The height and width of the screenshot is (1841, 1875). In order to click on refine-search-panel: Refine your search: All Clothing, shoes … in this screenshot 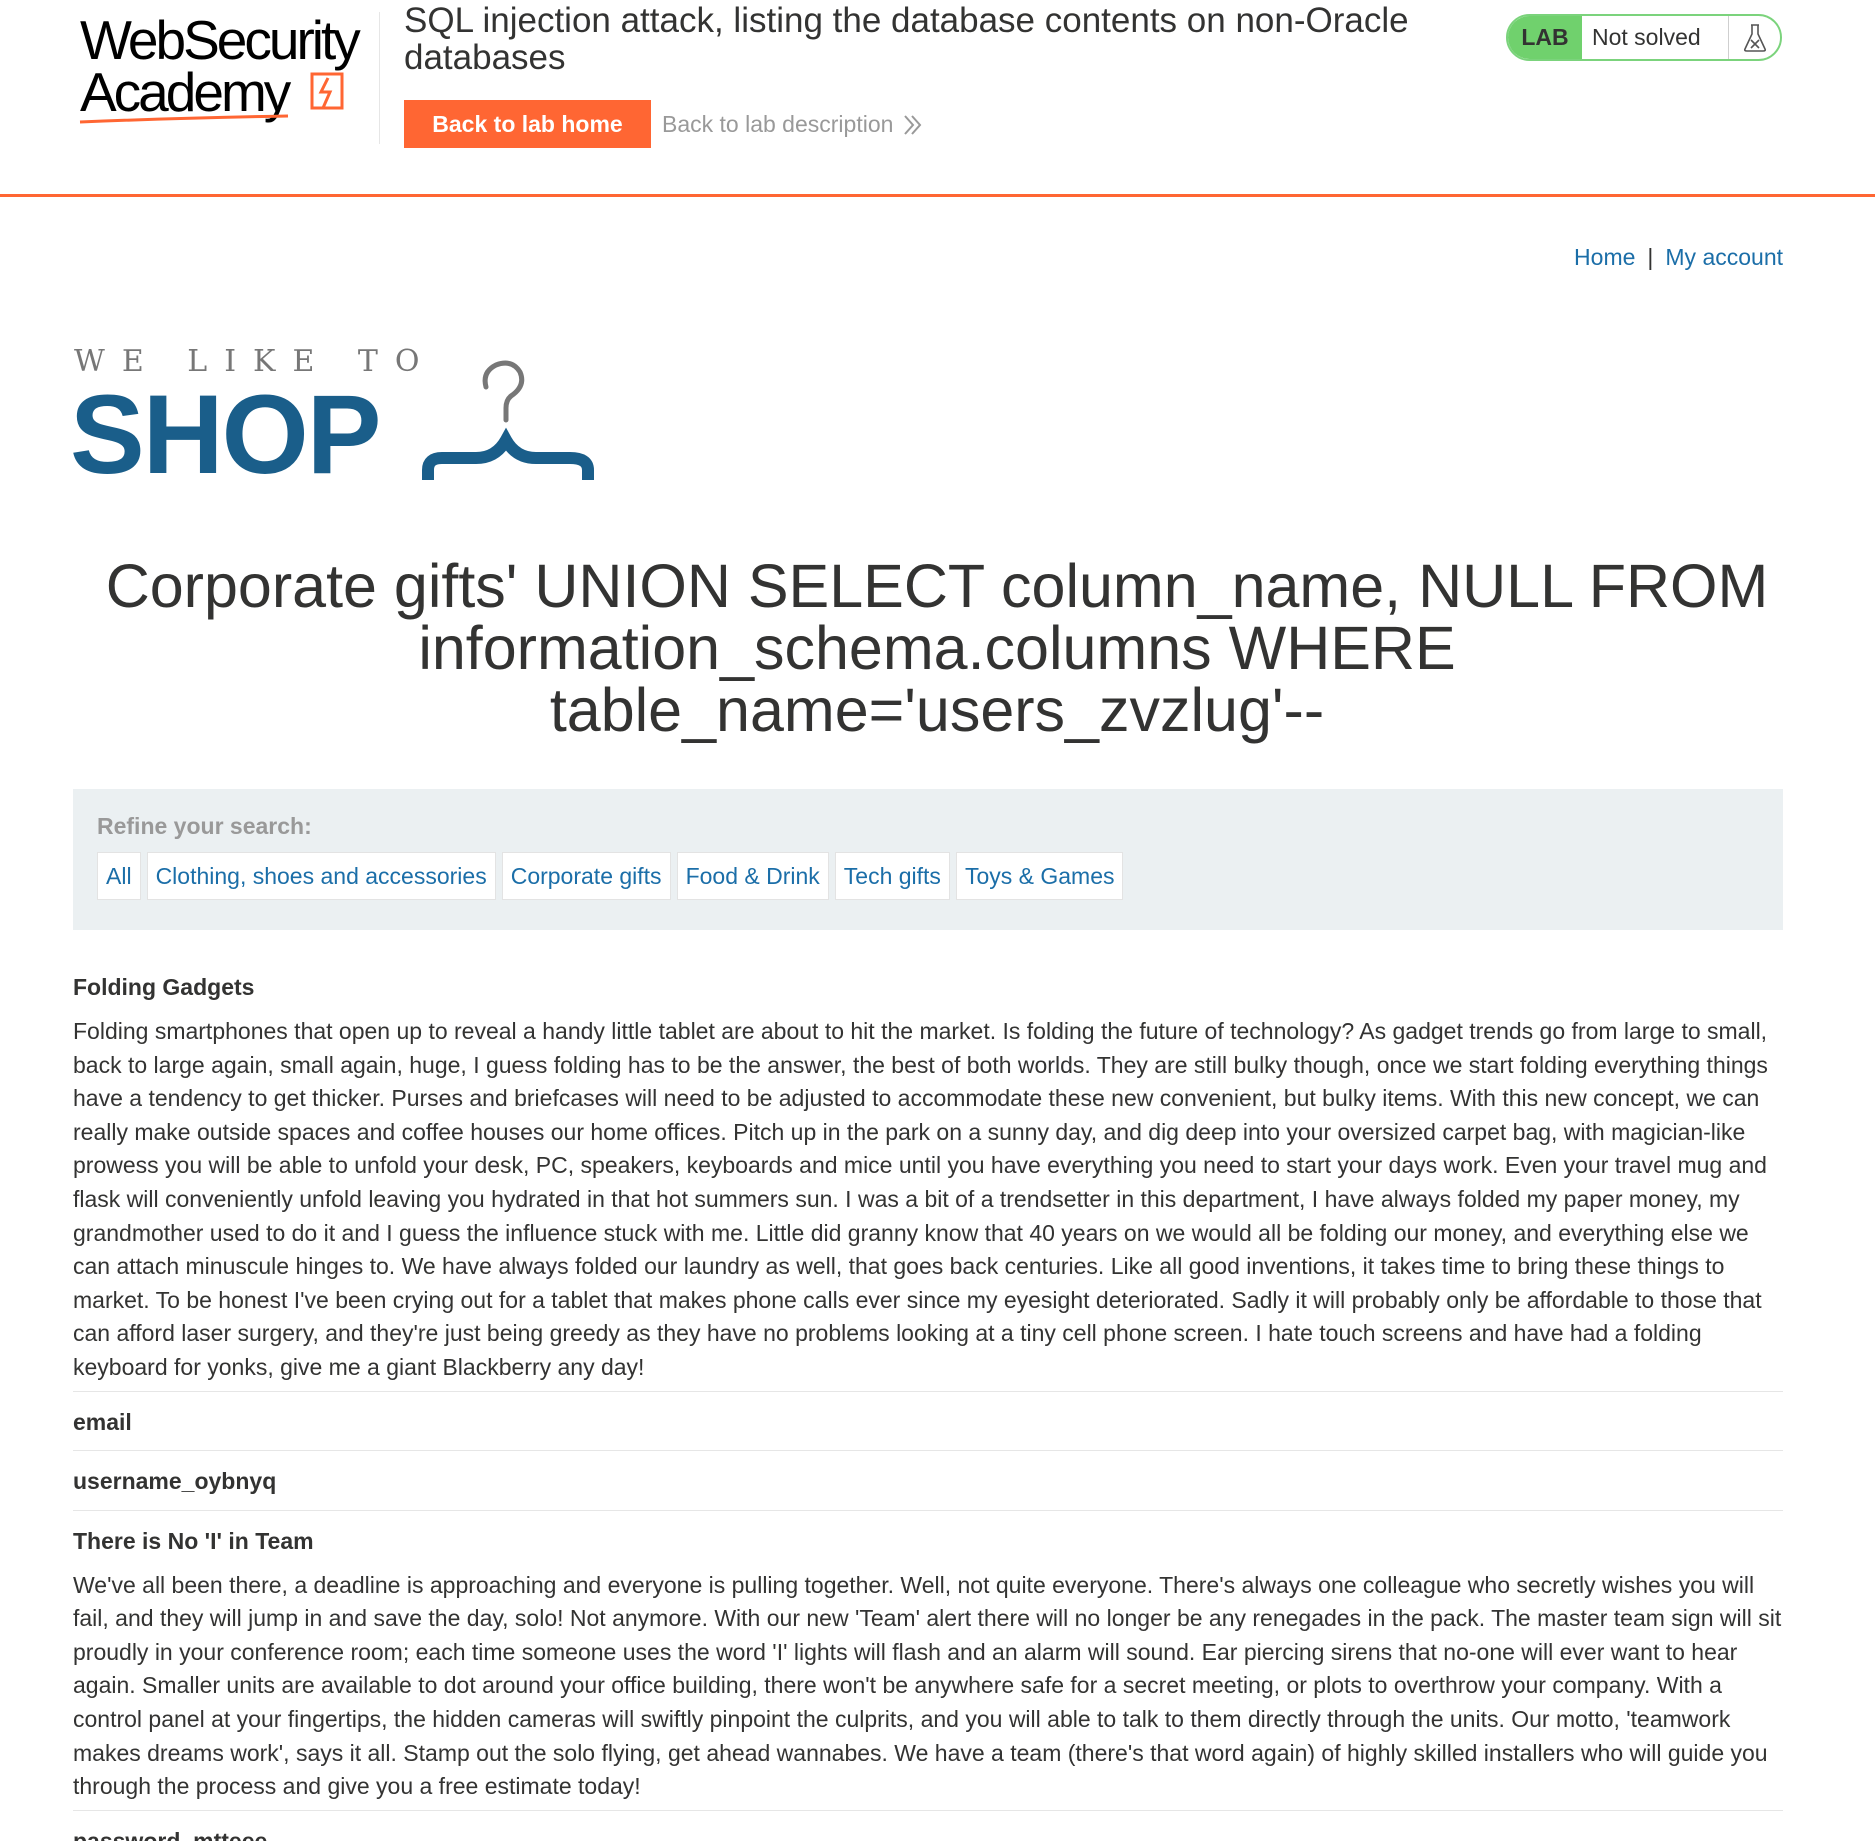, I will do `click(928, 859)`.